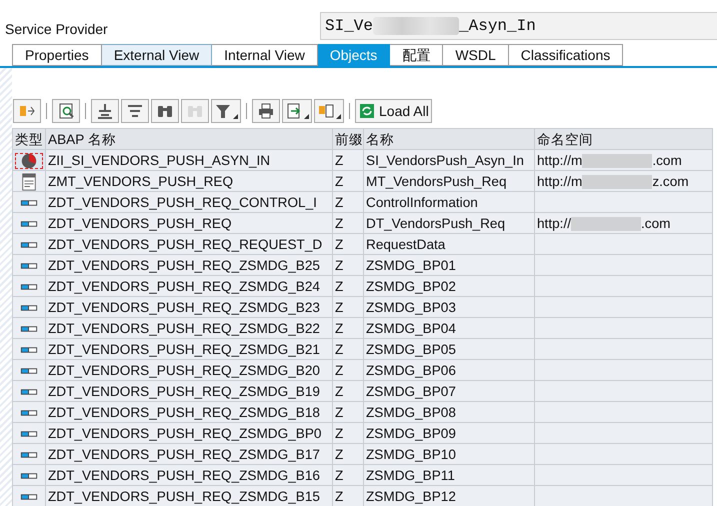 The height and width of the screenshot is (506, 717). What do you see at coordinates (518, 26) in the screenshot?
I see `service-provider-field: SI_Ve _Asyn_In` at bounding box center [518, 26].